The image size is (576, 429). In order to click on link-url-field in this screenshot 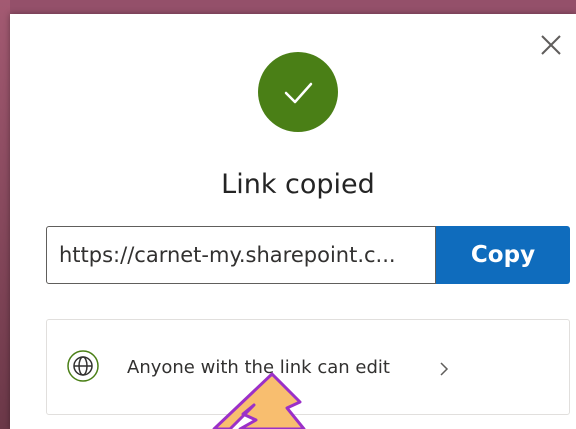, I will do `click(241, 255)`.